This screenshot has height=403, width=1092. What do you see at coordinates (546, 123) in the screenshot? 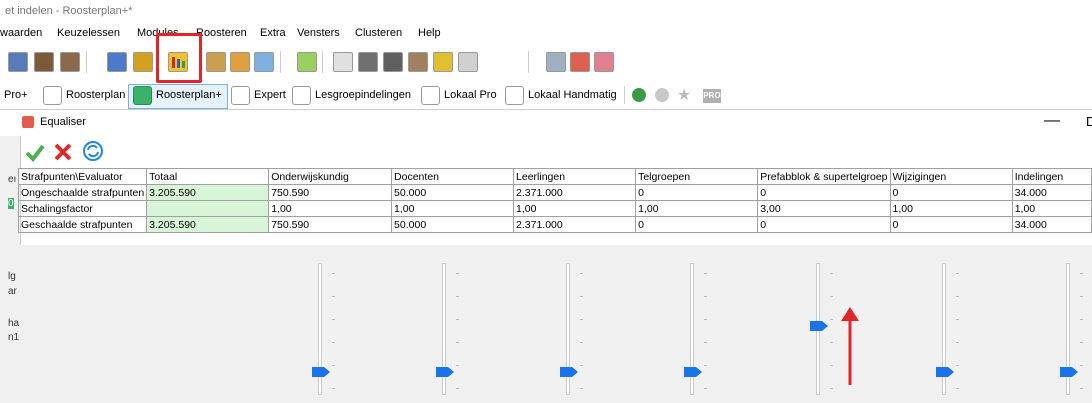
I see `equaliser-title-bar: Equaliser — D` at bounding box center [546, 123].